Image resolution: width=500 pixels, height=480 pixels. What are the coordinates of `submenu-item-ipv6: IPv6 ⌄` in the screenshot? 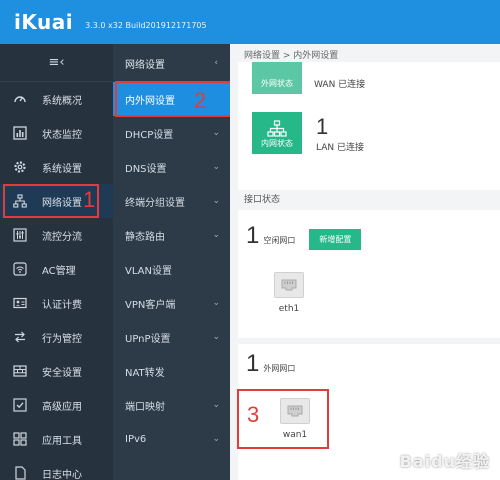 It's located at (171, 439).